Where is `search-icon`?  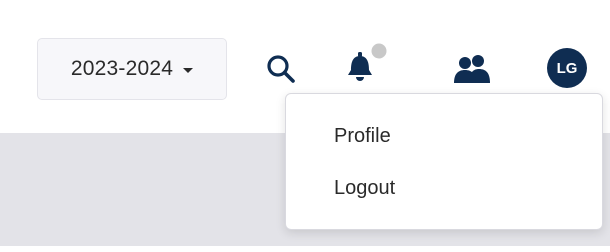 search-icon is located at coordinates (281, 69).